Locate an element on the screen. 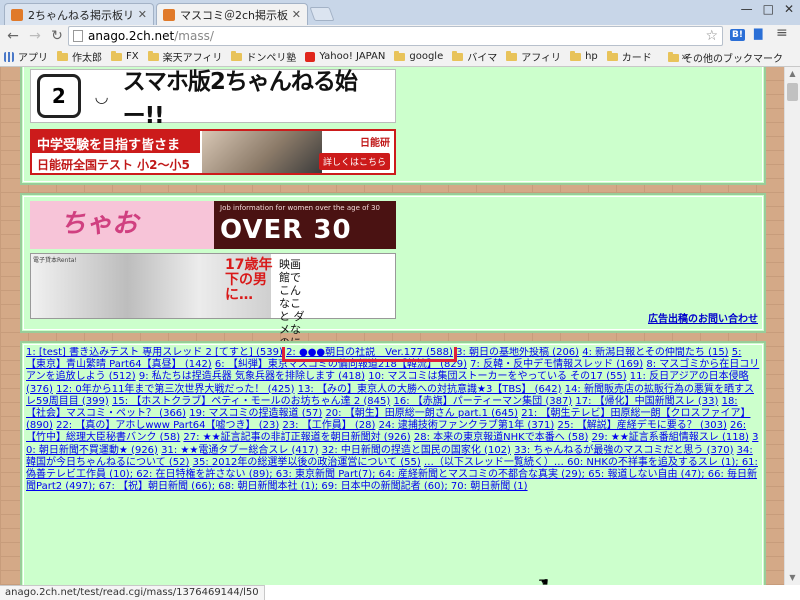 This screenshot has height=600, width=800. forward-arrow-icon: → is located at coordinates (35, 36).